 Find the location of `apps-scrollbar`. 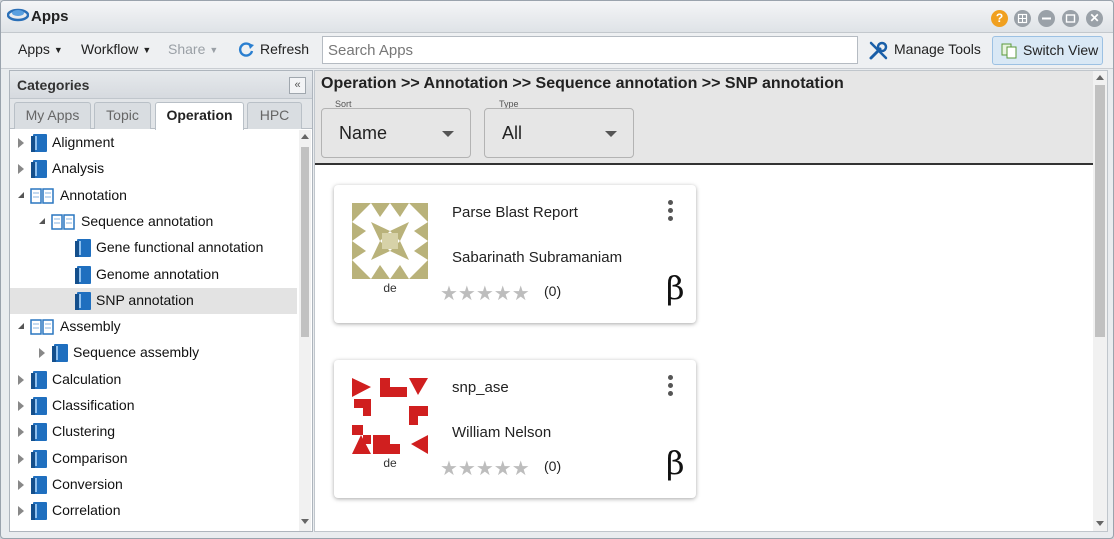

apps-scrollbar is located at coordinates (1100, 301).